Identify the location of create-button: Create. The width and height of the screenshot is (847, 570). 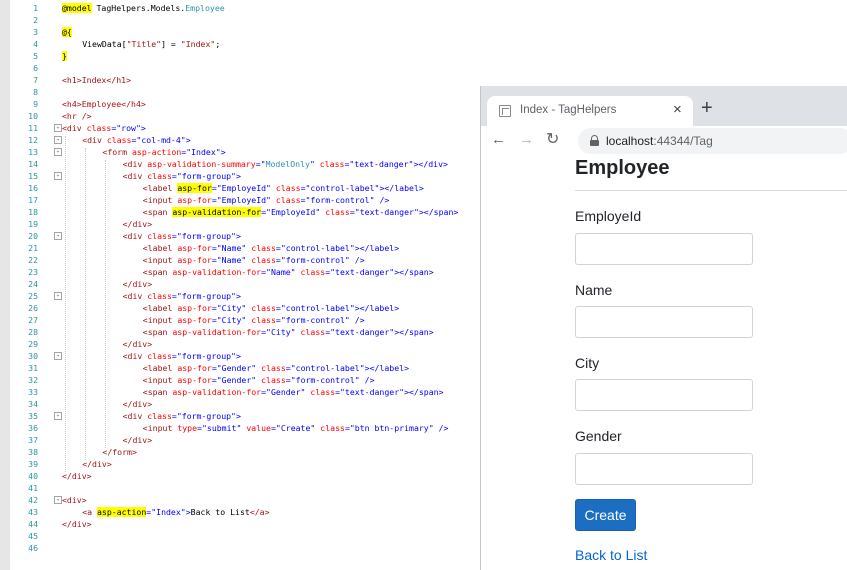
(605, 515).